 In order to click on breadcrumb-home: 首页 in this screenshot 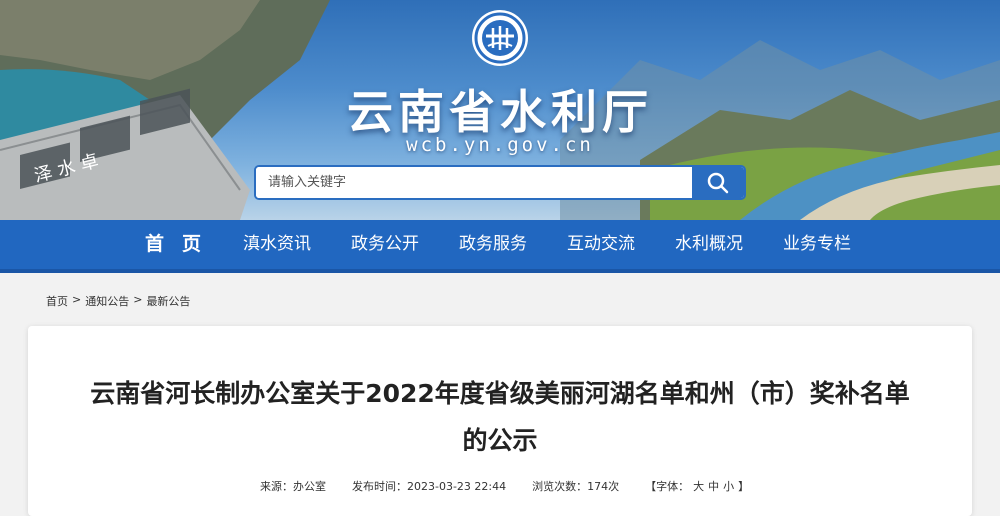, I will do `click(57, 301)`.